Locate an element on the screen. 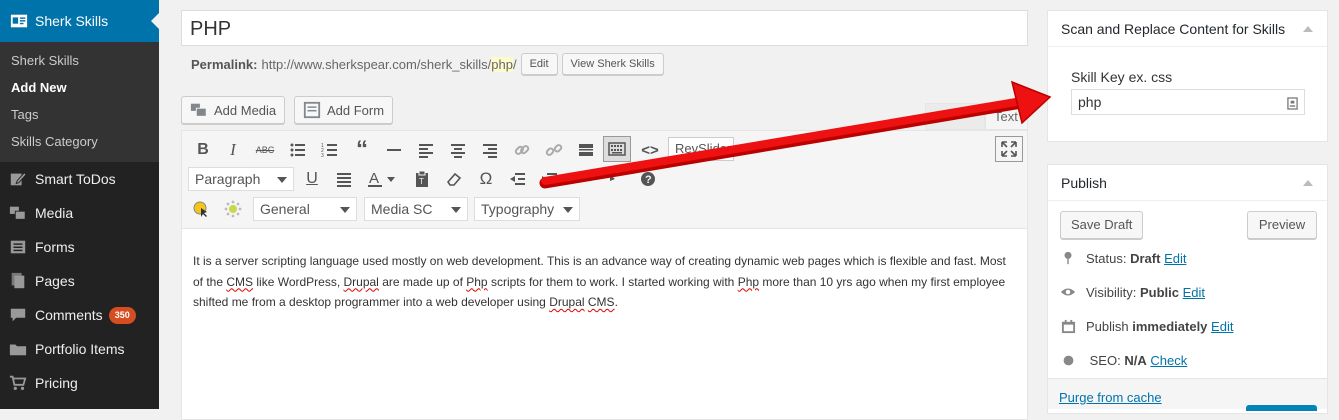  shortcode-gear-icon is located at coordinates (233, 209).